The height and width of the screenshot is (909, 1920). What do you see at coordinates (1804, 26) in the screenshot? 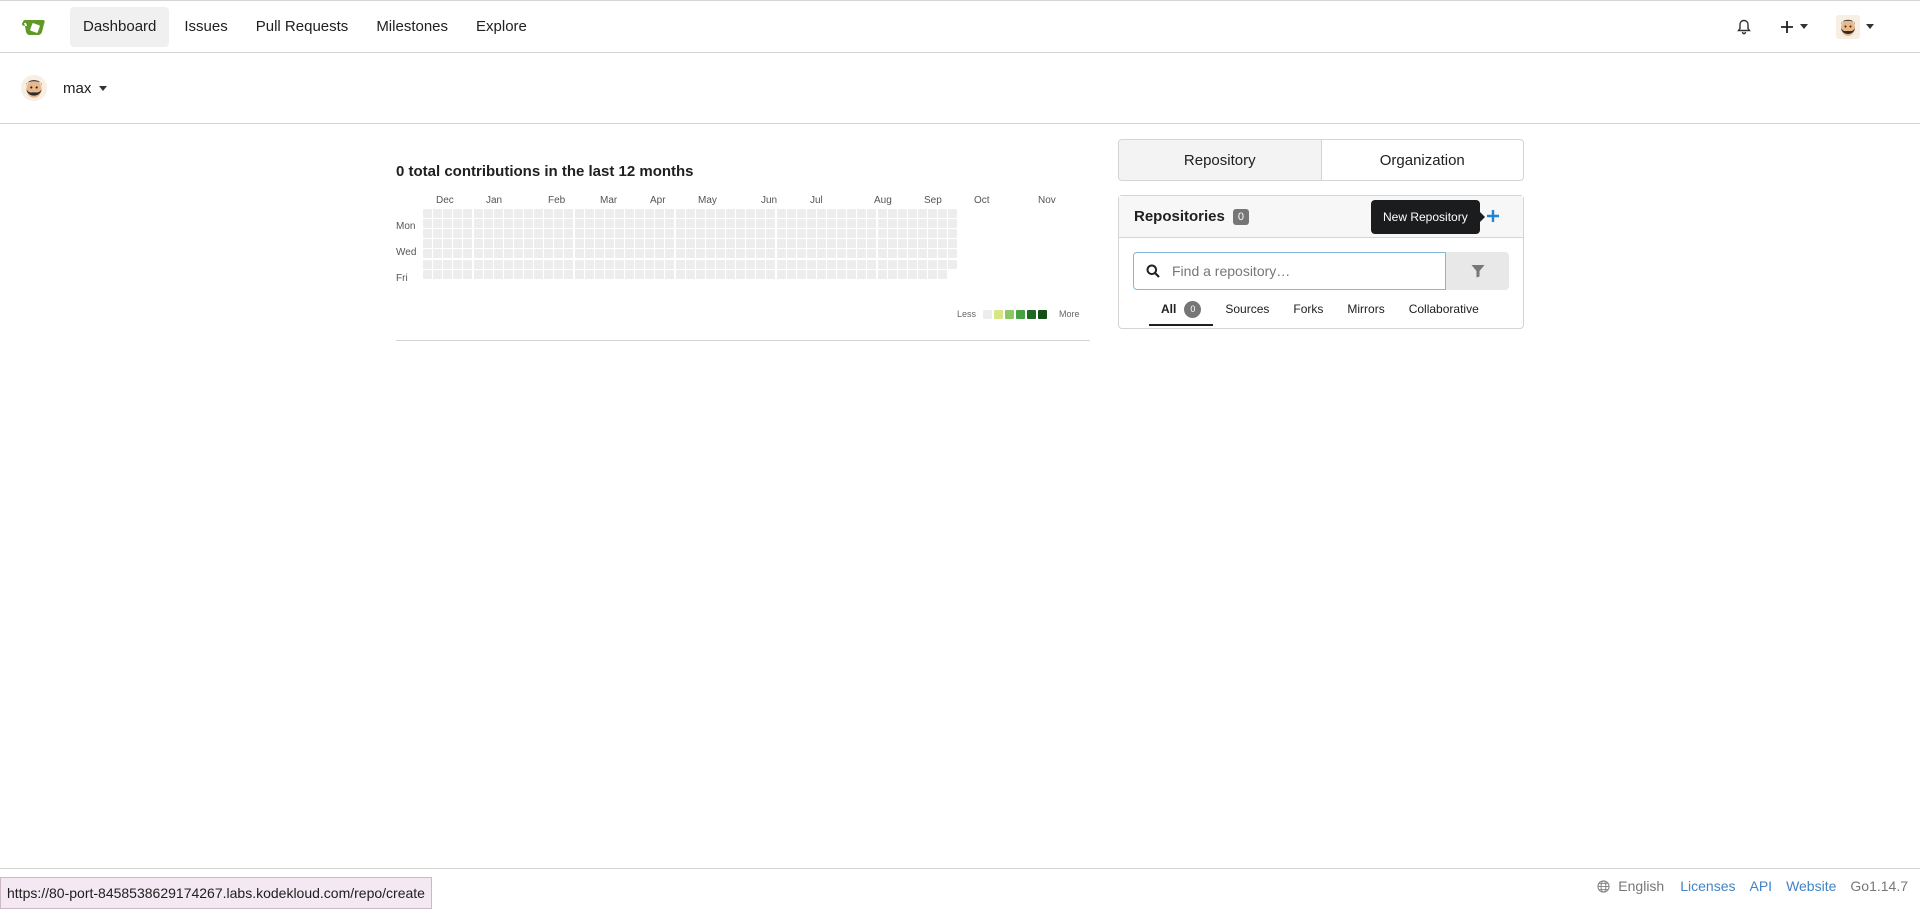
I see `caret-down-icon` at bounding box center [1804, 26].